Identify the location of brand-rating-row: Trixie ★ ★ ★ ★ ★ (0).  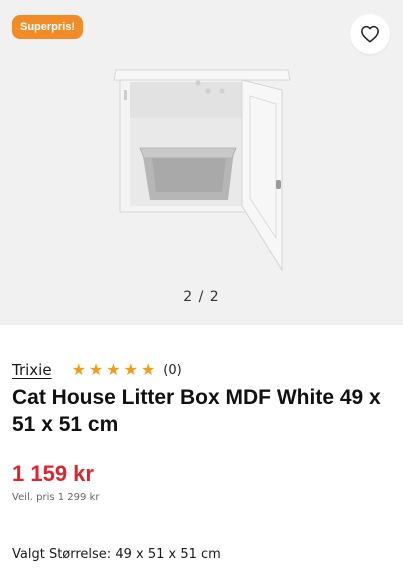
(97, 370).